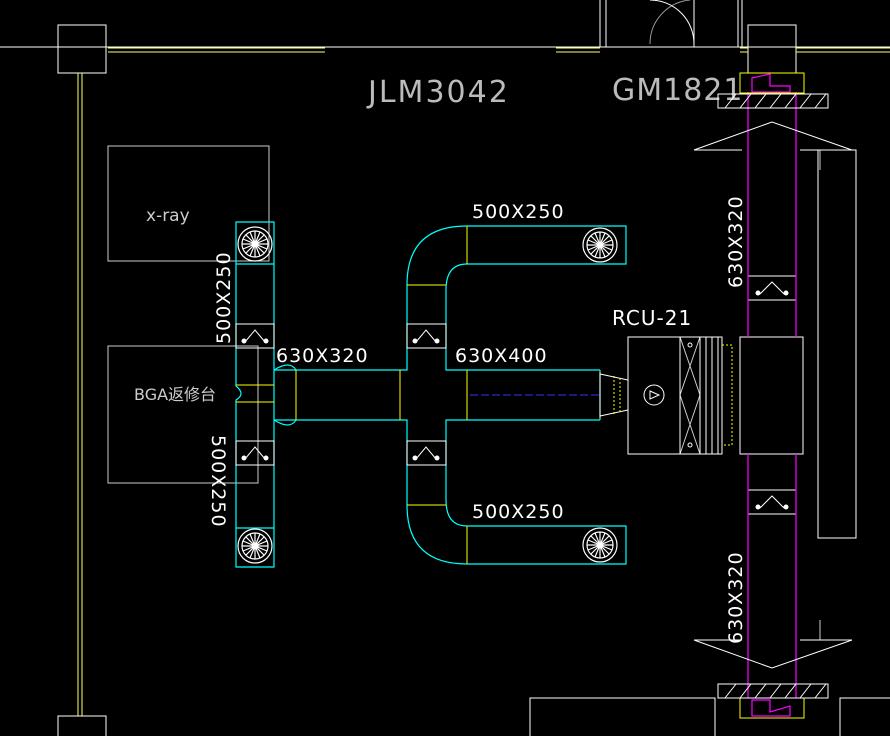 This screenshot has height=736, width=890. I want to click on rcu-label: RCU-21, so click(652, 318).